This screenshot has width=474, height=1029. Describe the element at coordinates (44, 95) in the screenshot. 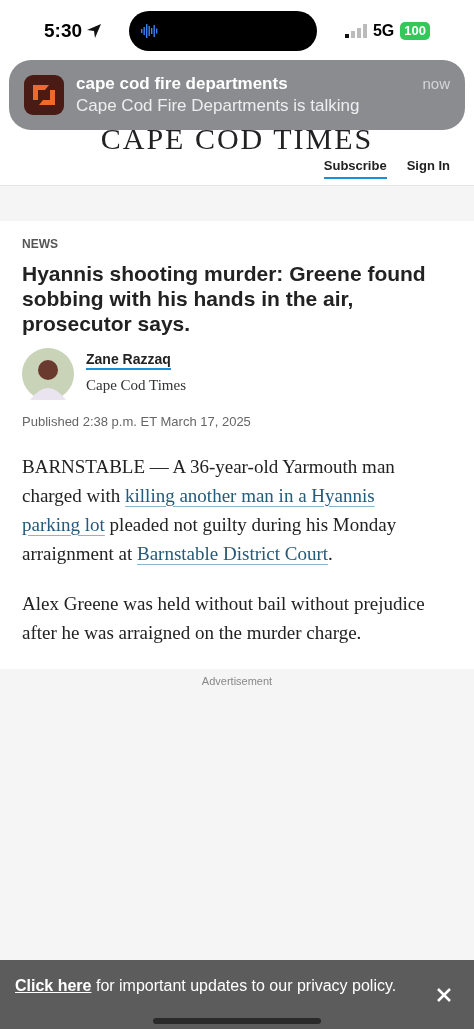

I see `app-icon` at that location.